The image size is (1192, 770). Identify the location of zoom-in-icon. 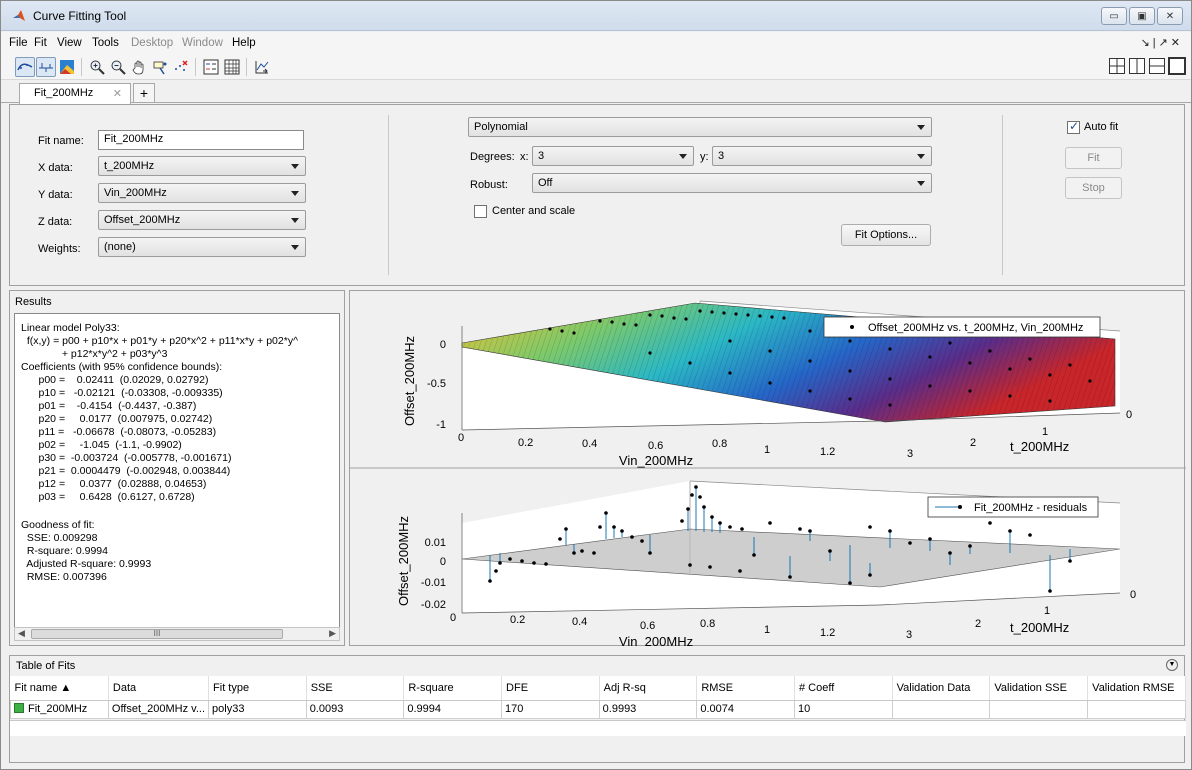
(97, 67).